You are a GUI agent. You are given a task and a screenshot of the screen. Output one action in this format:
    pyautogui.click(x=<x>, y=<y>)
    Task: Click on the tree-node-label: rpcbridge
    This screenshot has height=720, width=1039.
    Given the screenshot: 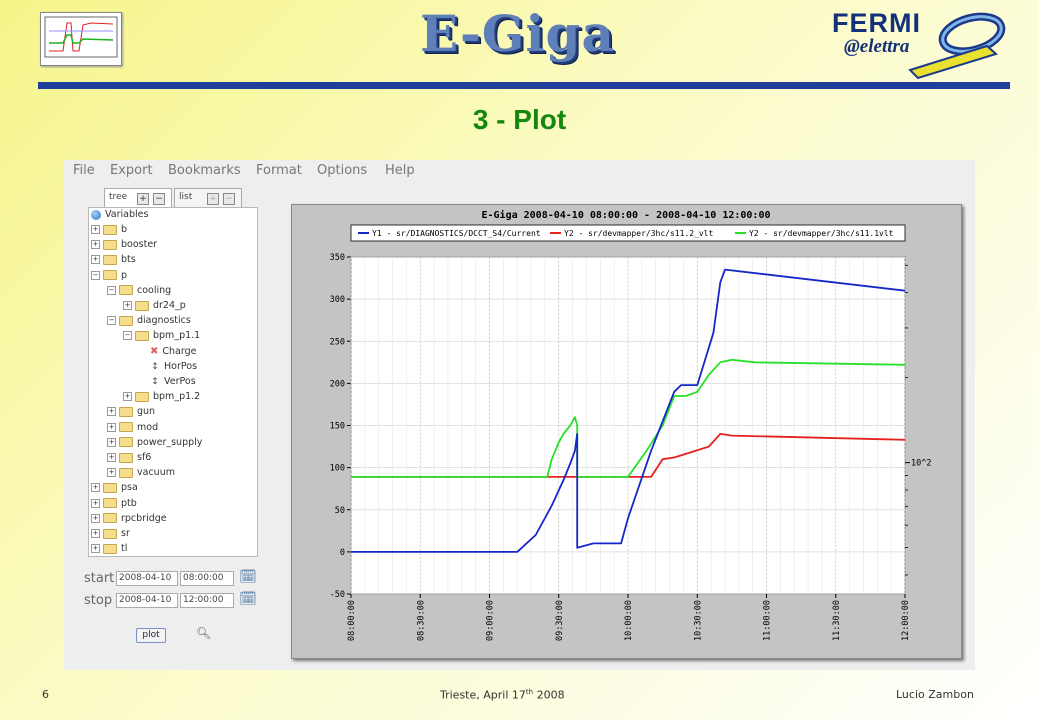 What is the action you would take?
    pyautogui.click(x=144, y=518)
    